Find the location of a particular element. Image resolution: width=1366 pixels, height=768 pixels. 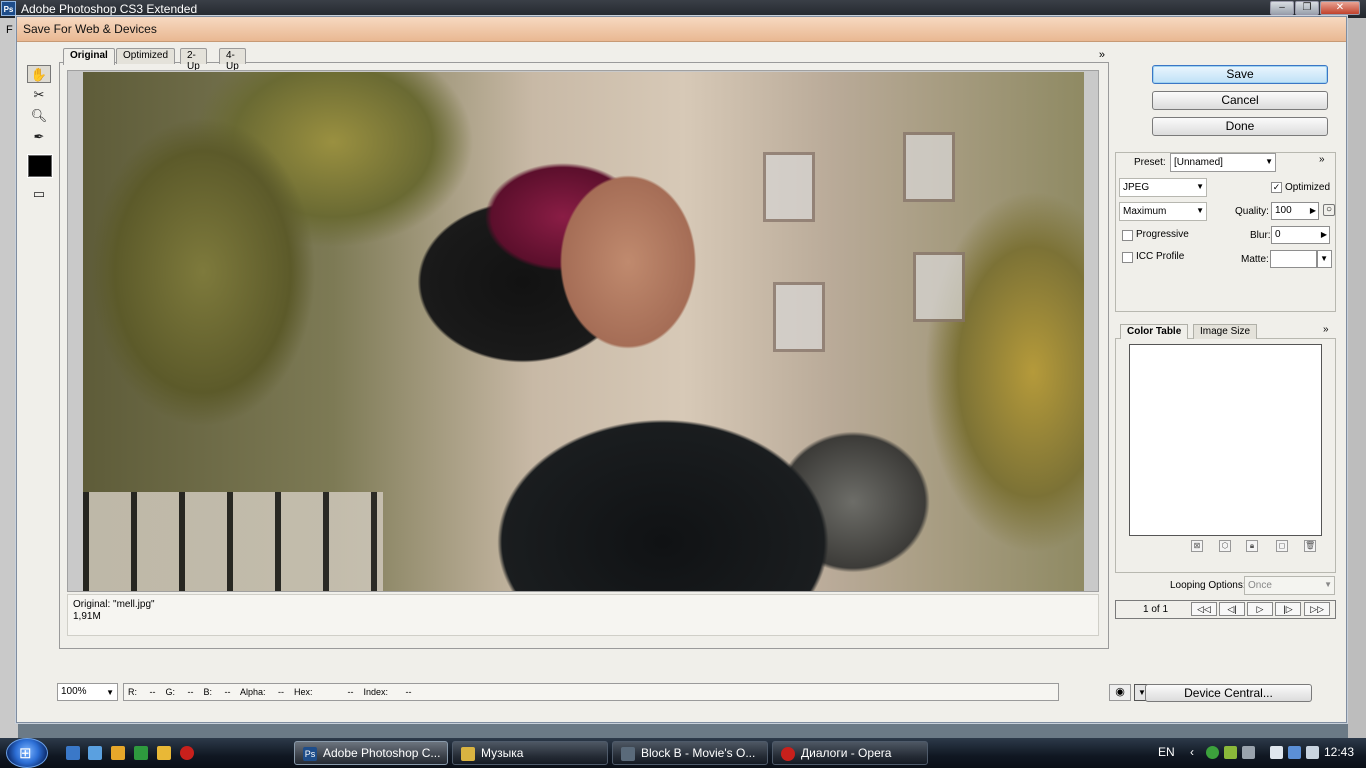

quality-label: Quality: is located at coordinates (1252, 211).